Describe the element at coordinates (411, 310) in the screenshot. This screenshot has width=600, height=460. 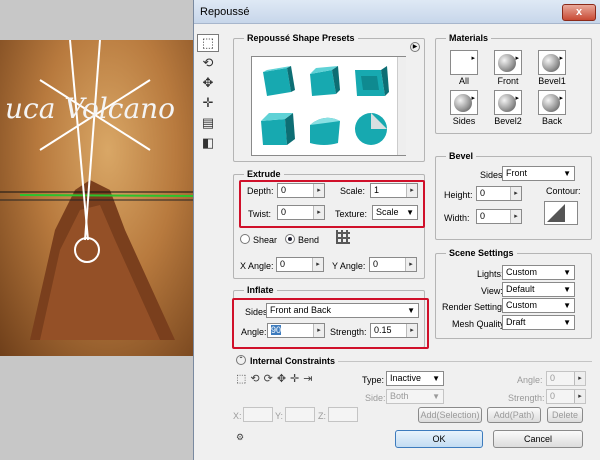
I see `inflate-sides-chevron-down-icon: ▼` at that location.